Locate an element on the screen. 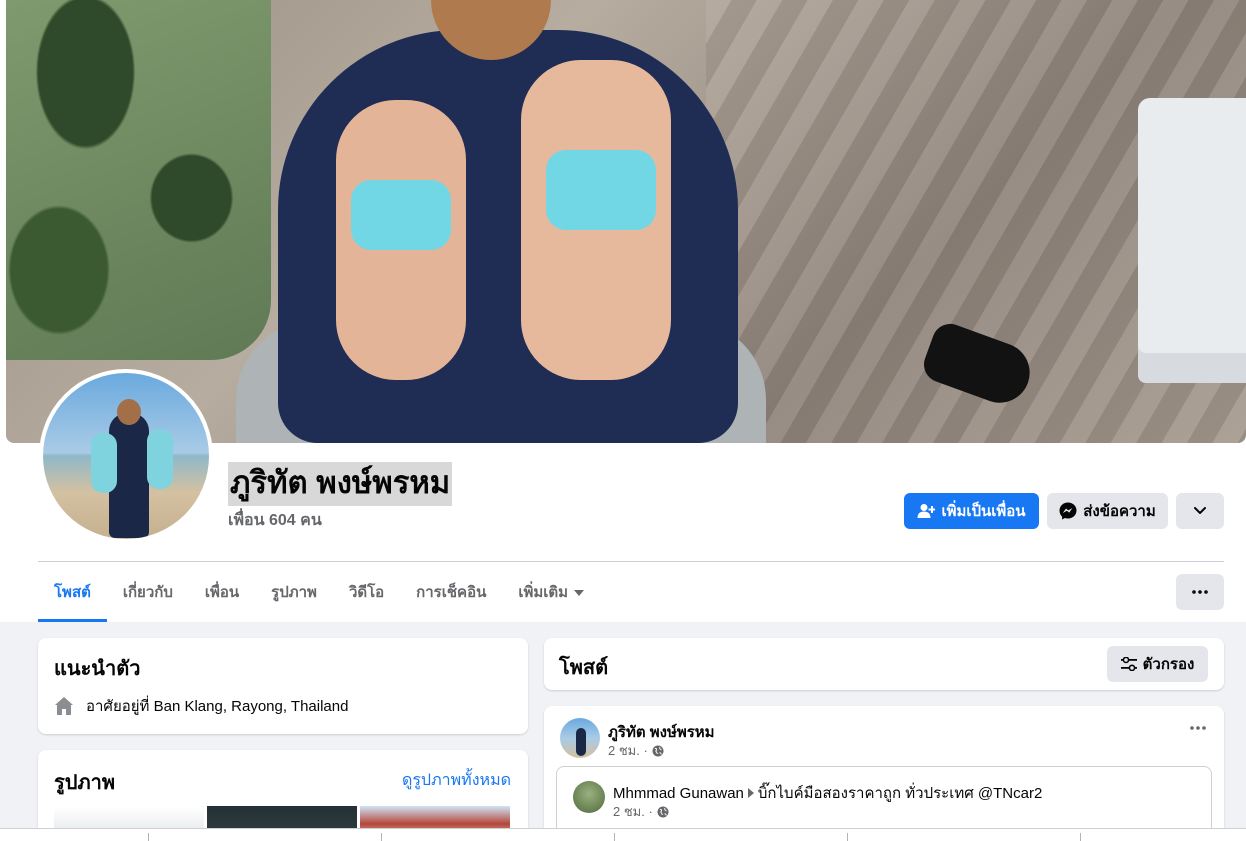  cover-baby-left is located at coordinates (401, 240).